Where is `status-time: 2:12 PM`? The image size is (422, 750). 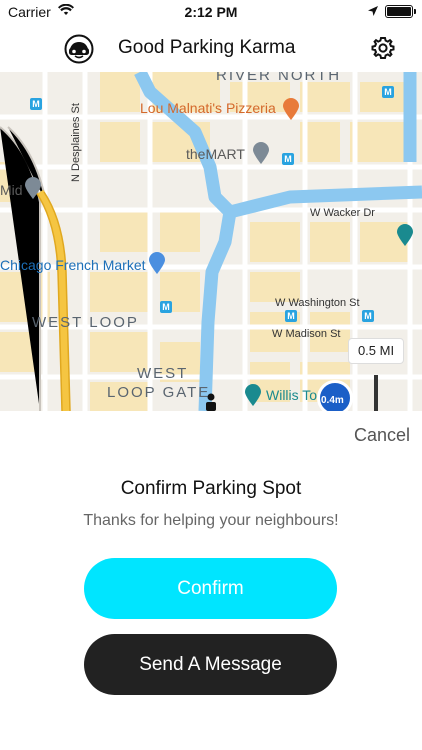
status-time: 2:12 PM is located at coordinates (211, 12).